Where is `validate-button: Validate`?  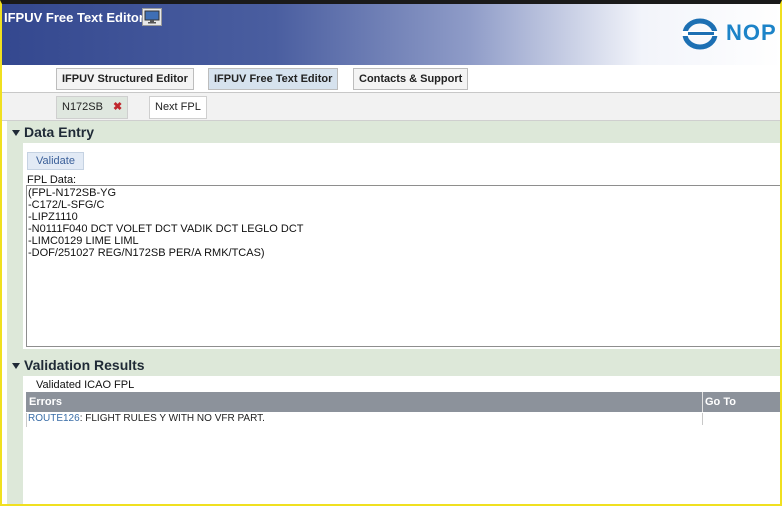 validate-button: Validate is located at coordinates (55, 161).